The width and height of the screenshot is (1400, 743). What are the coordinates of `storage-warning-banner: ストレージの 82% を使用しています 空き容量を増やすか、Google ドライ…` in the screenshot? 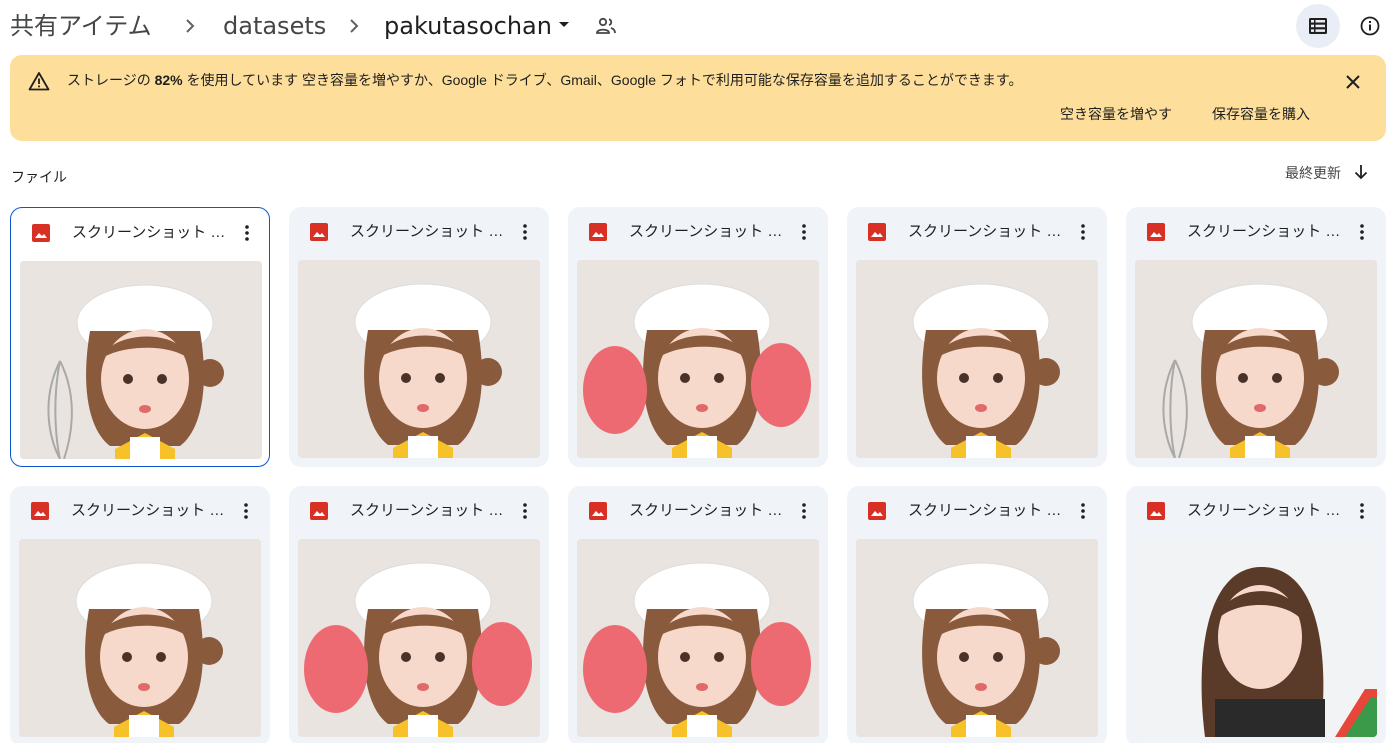 It's located at (698, 98).